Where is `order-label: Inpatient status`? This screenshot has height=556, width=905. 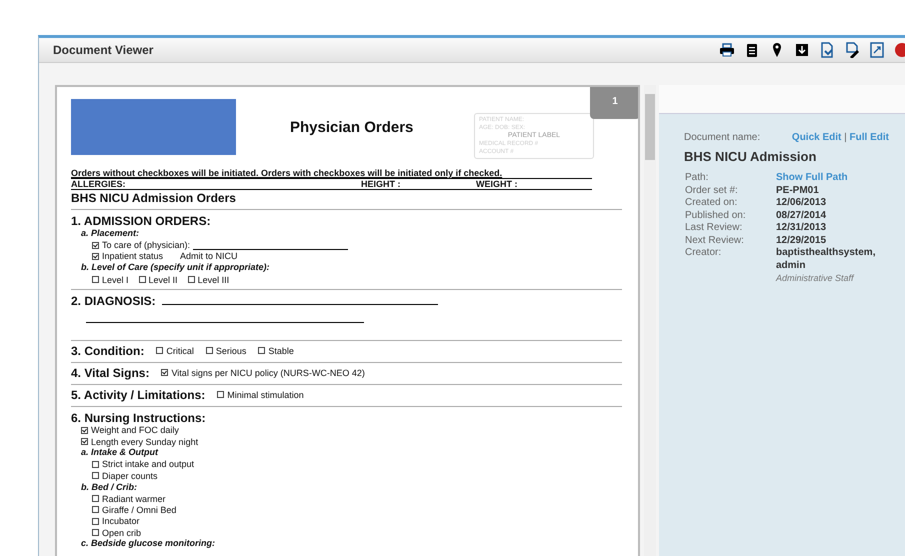 order-label: Inpatient status is located at coordinates (133, 256).